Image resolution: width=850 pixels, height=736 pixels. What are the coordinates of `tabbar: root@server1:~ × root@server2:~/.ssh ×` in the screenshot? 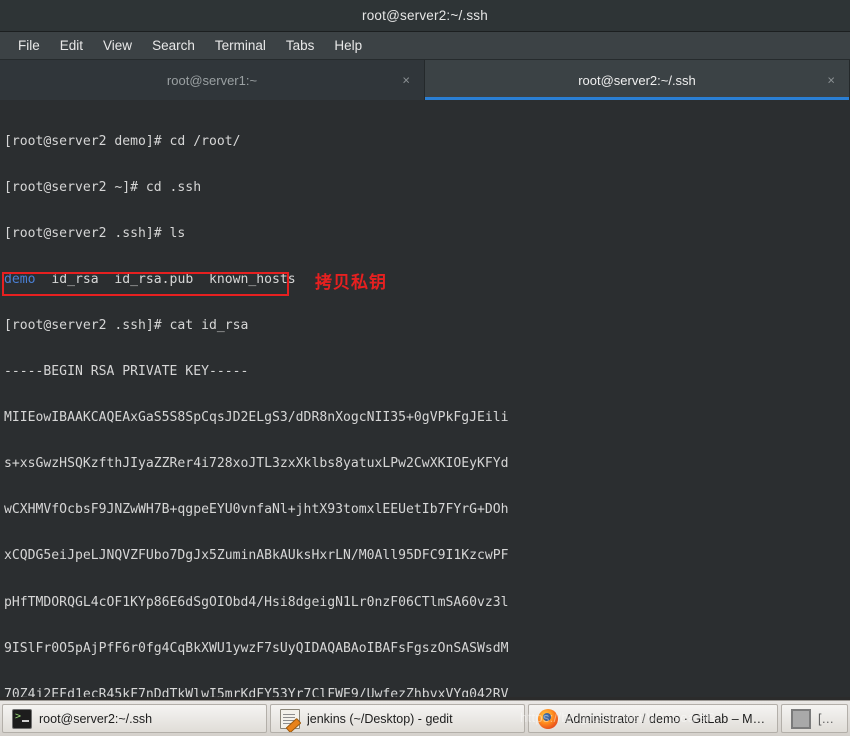 It's located at (425, 80).